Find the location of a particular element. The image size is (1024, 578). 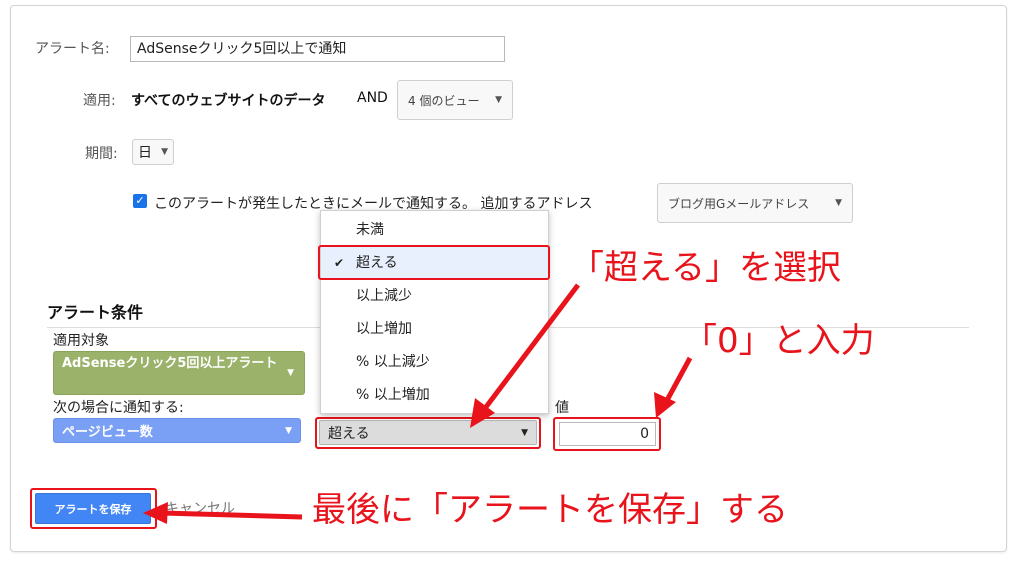

annotation-save: 最後に「アラートを保存」する is located at coordinates (550, 510).